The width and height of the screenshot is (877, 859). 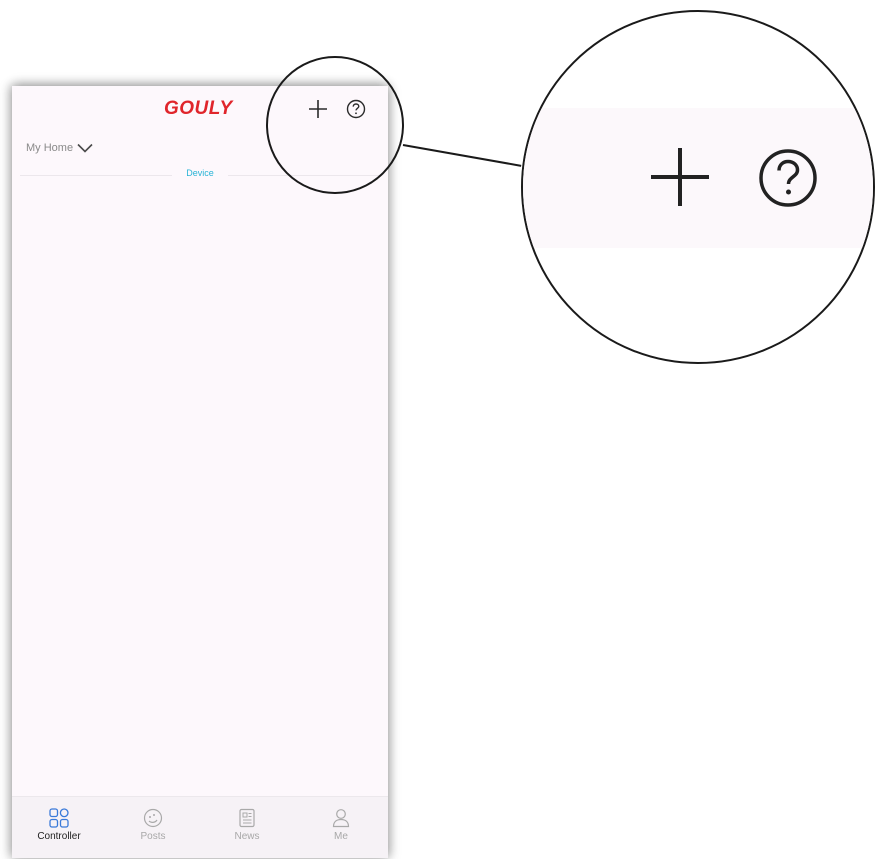 I want to click on newspaper-icon, so click(x=247, y=818).